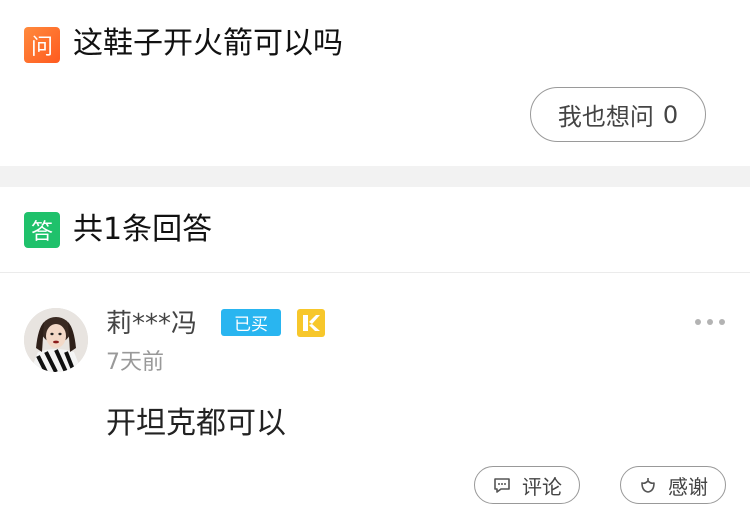 The width and height of the screenshot is (750, 529). I want to click on answer-time: 7天前, so click(135, 362).